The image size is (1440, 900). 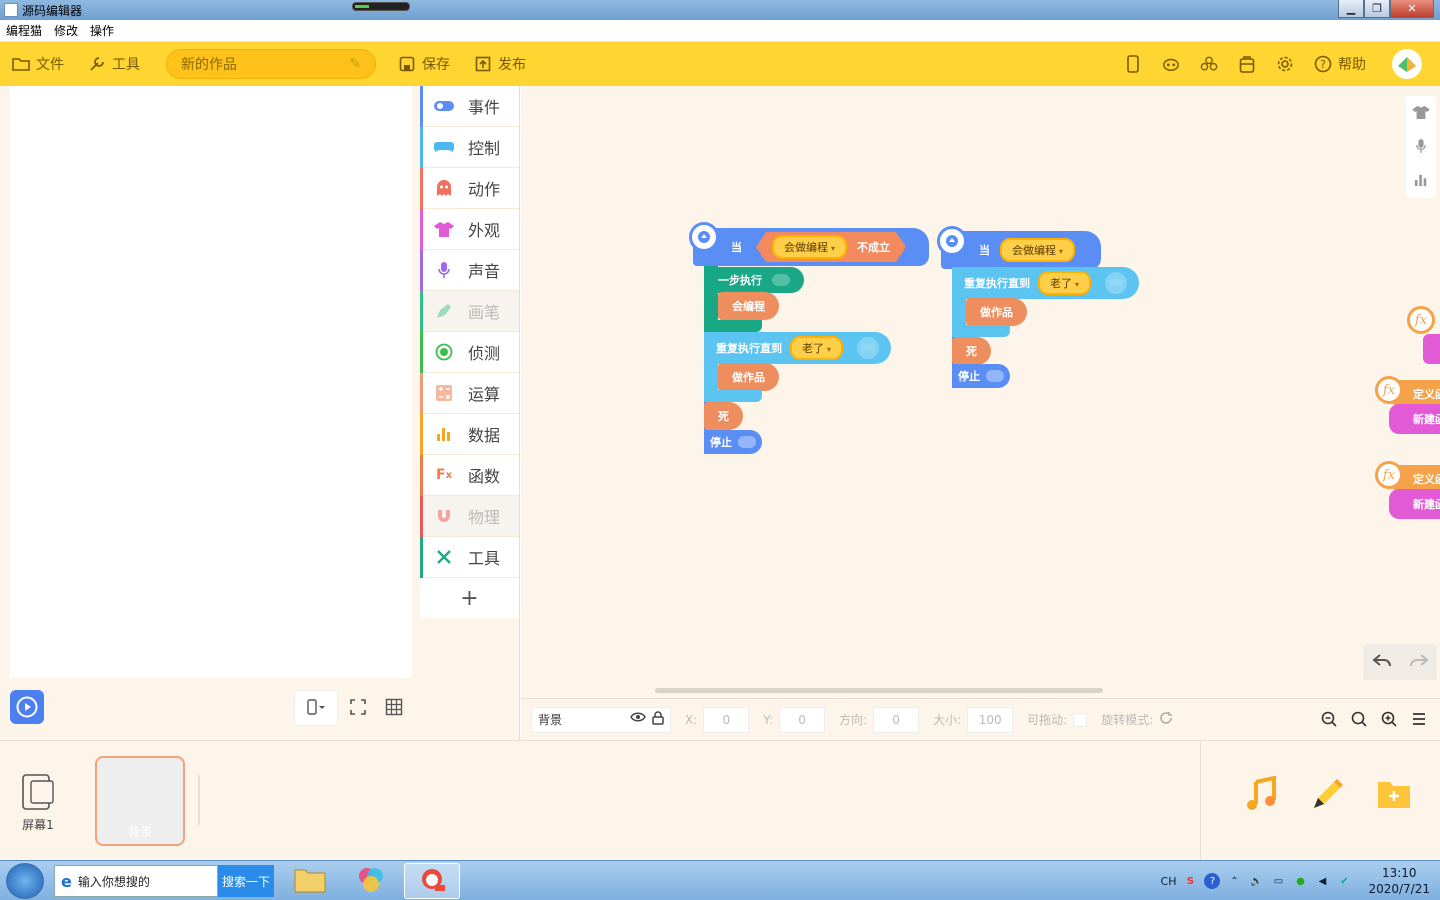 What do you see at coordinates (1300, 881) in the screenshot?
I see `security-icon: ●` at bounding box center [1300, 881].